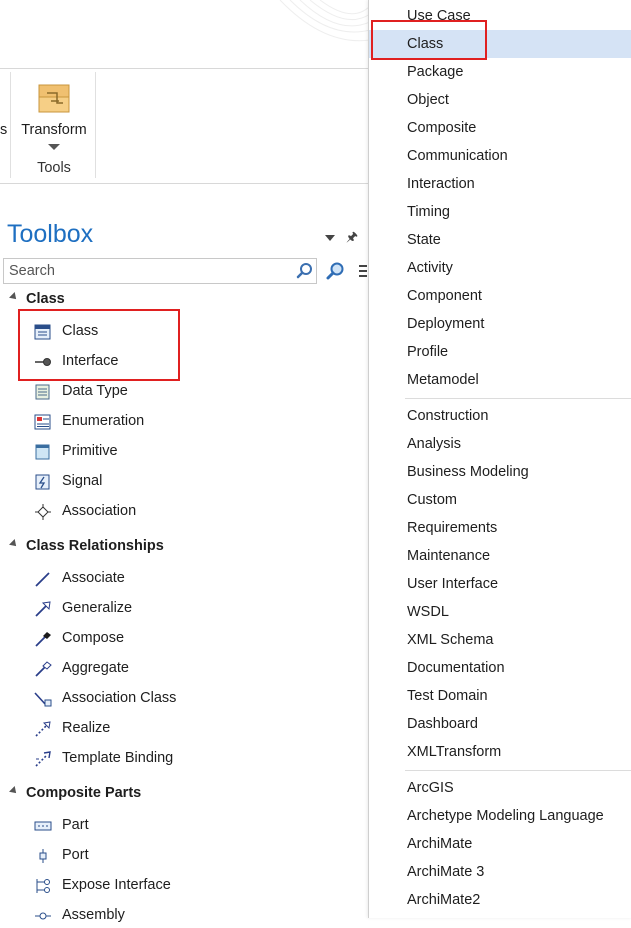 The image size is (631, 928). What do you see at coordinates (446, 872) in the screenshot?
I see `menu-item-label: ArchiMate 3` at bounding box center [446, 872].